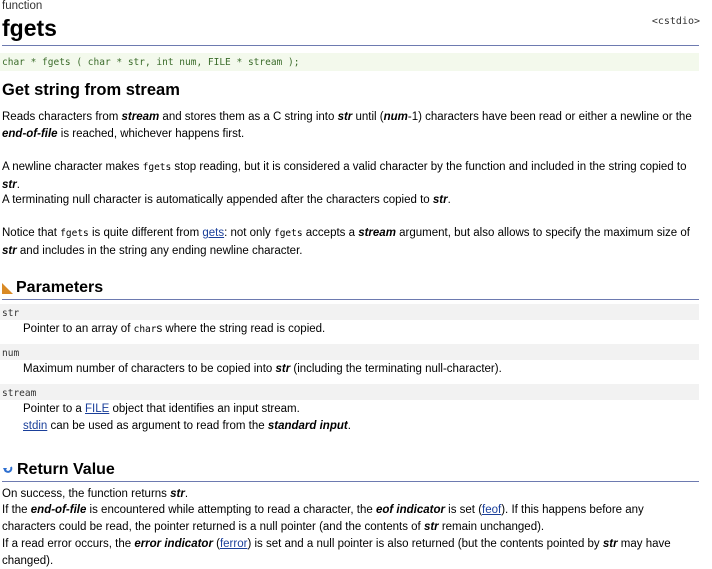  What do you see at coordinates (11, 353) in the screenshot?
I see `param-name-num: num` at bounding box center [11, 353].